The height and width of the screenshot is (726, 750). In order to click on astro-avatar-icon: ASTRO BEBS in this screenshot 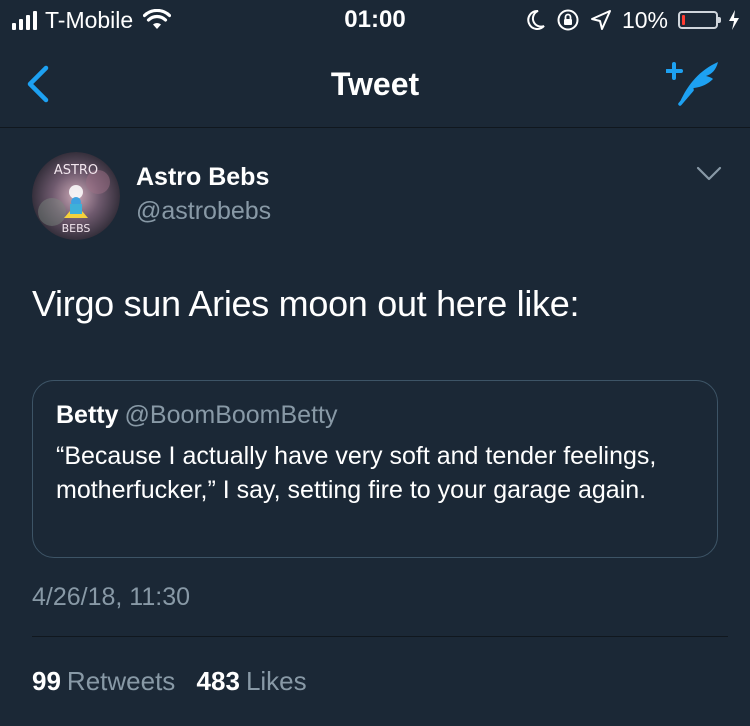, I will do `click(76, 196)`.